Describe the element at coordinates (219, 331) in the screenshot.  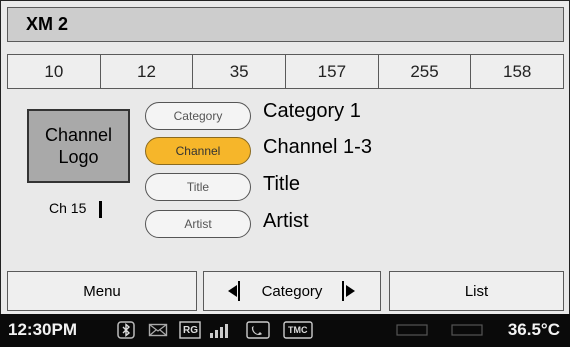
I see `signal-icon` at that location.